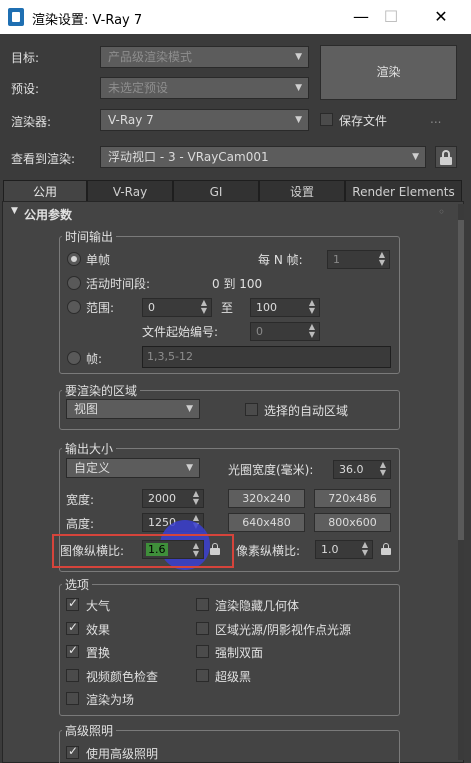 This screenshot has height=763, width=471. Describe the element at coordinates (202, 651) in the screenshot. I see `force-2sided-checkbox` at that location.